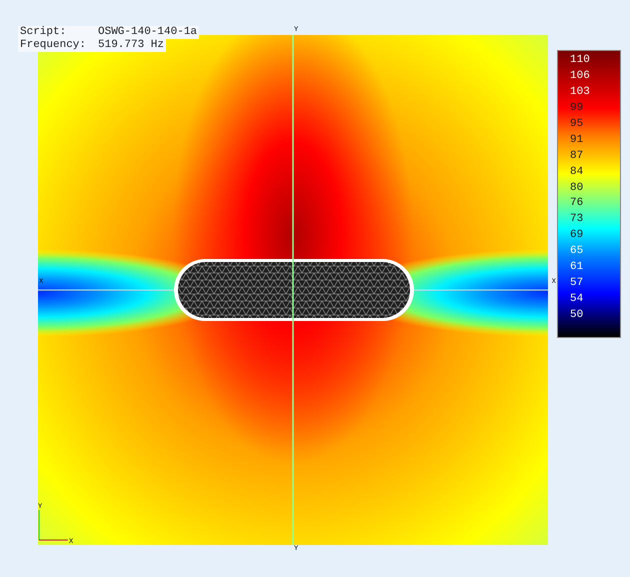  I want to click on scale-tick-label: 57, so click(577, 284).